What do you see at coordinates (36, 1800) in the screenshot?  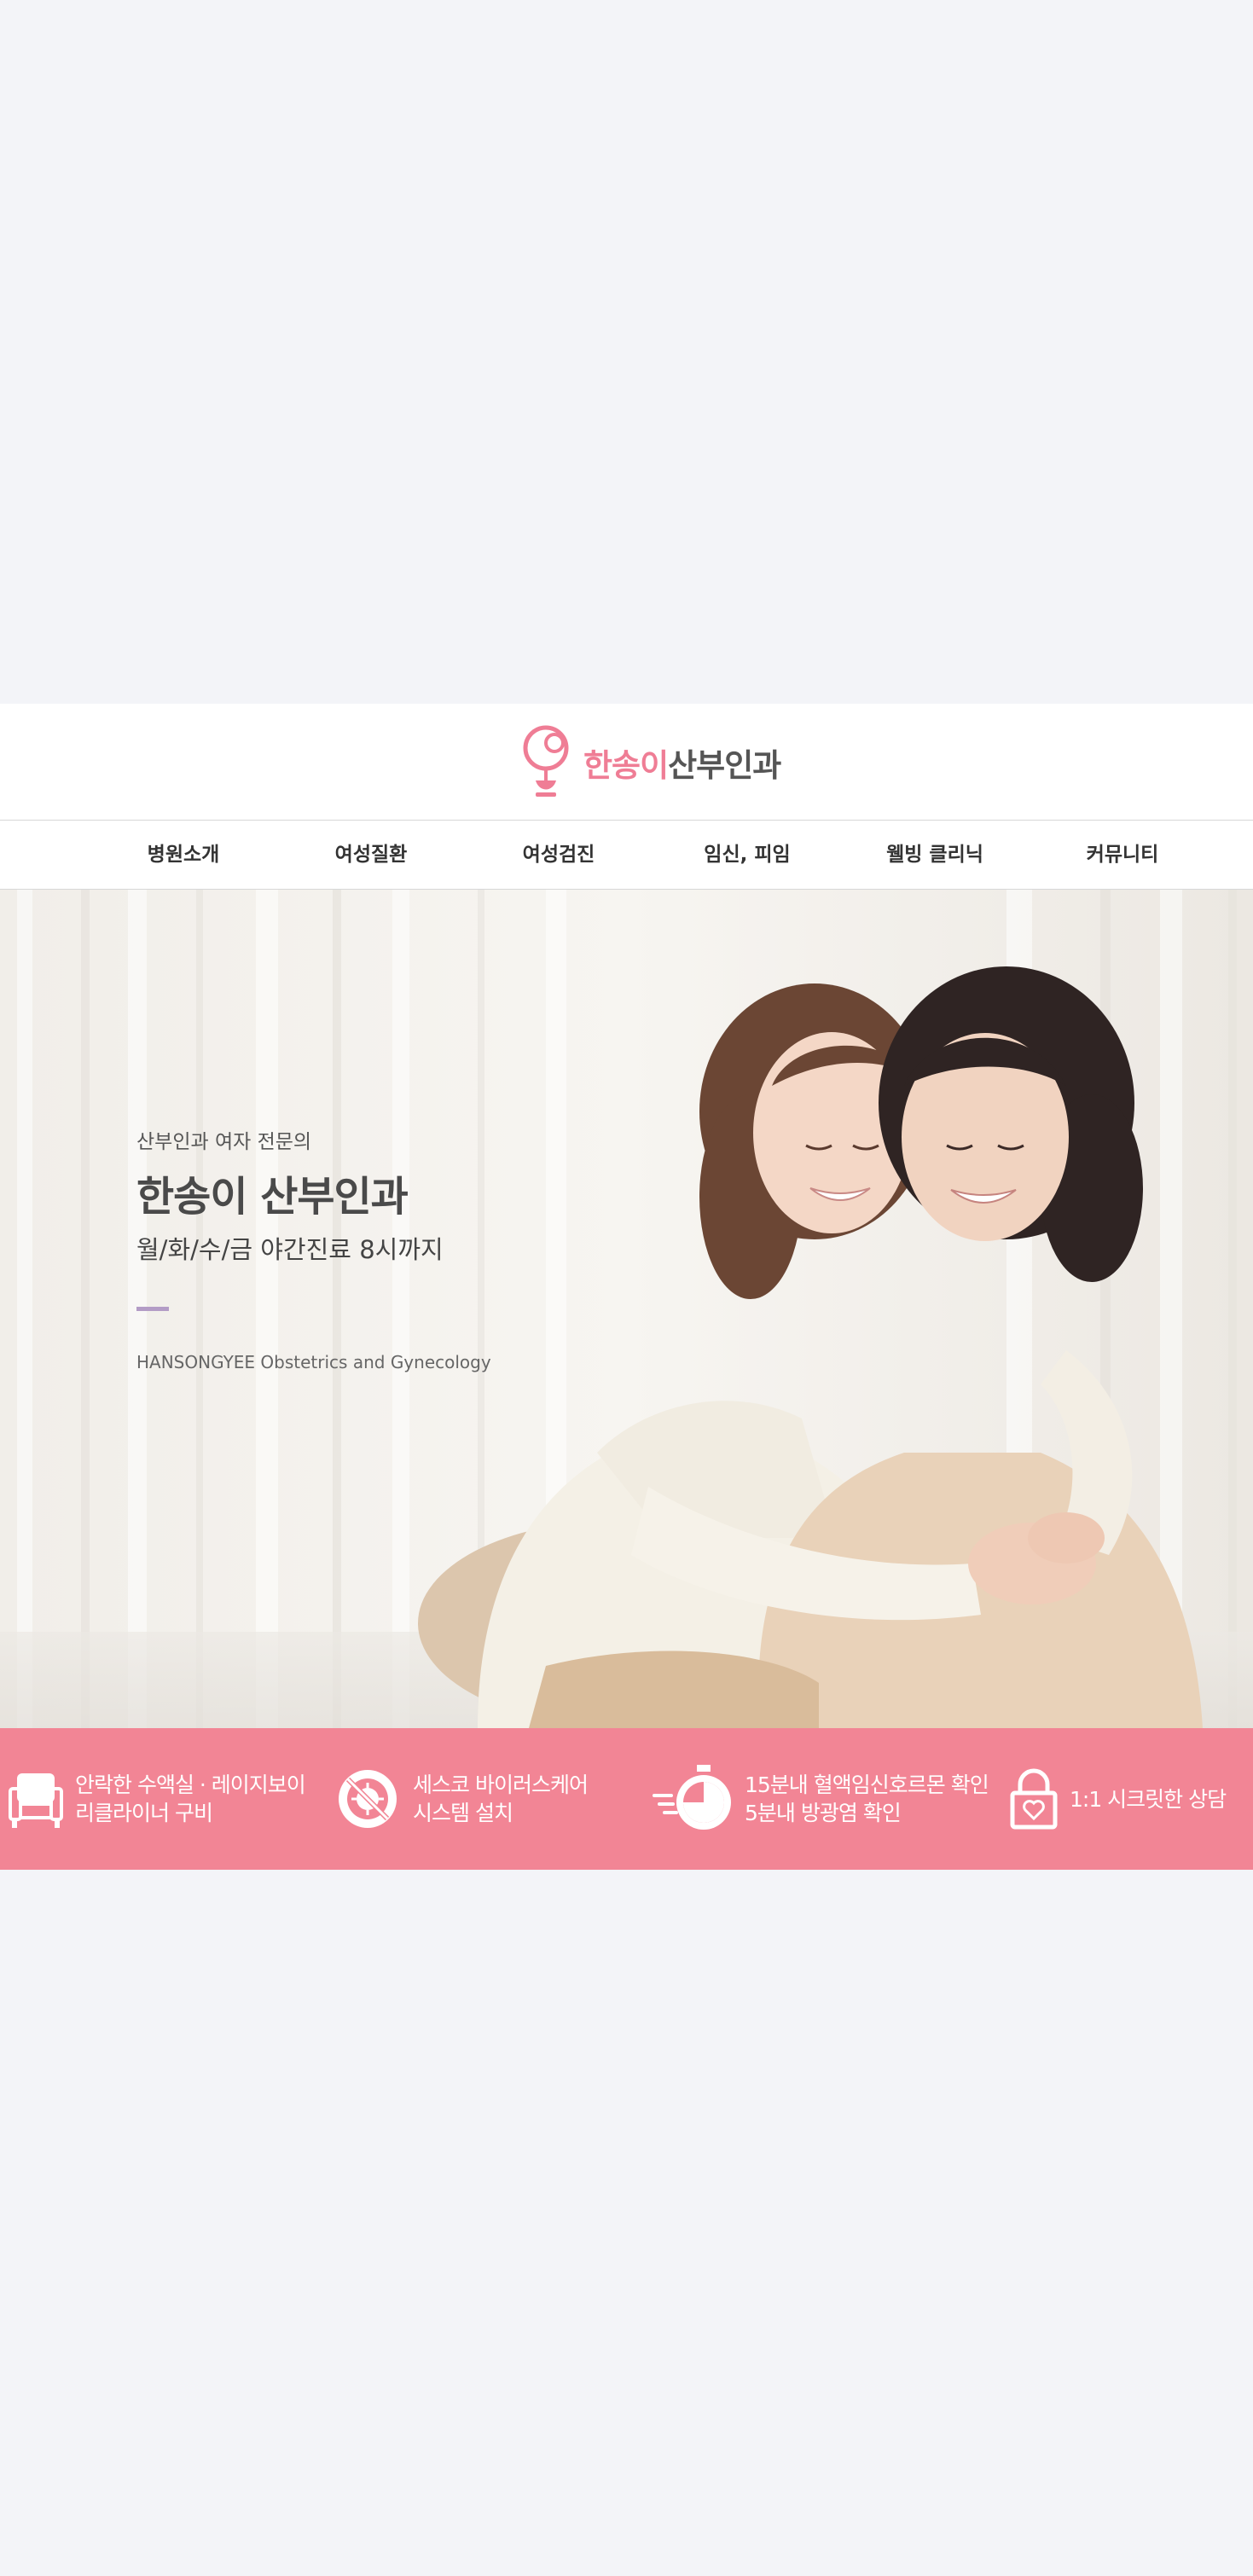 I see `armchair-icon` at bounding box center [36, 1800].